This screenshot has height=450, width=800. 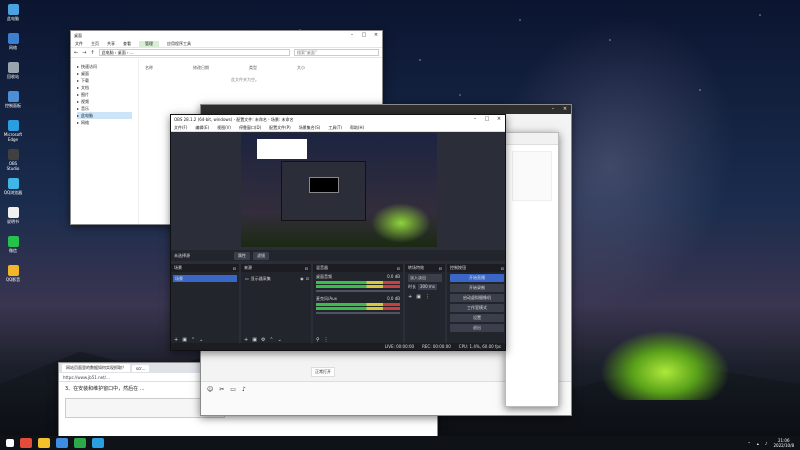 What do you see at coordinates (477, 288) in the screenshot?
I see `control-button: 开始录制` at bounding box center [477, 288].